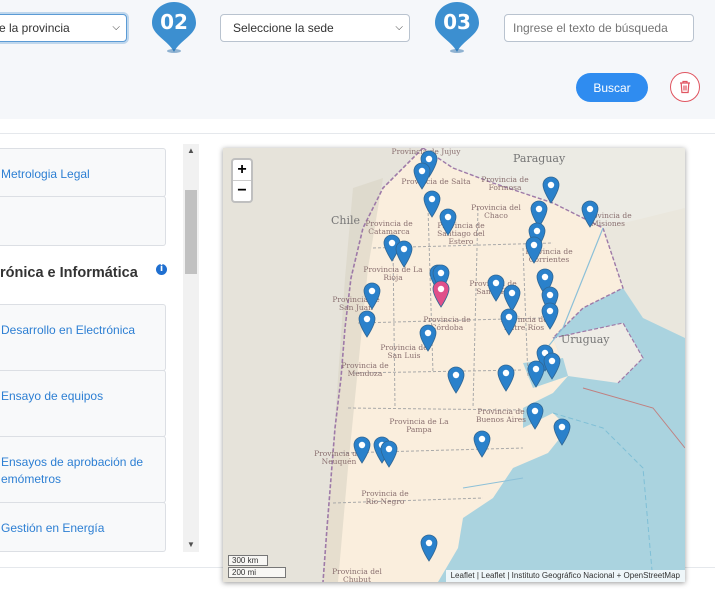 This screenshot has height=596, width=715. What do you see at coordinates (612, 87) in the screenshot?
I see `search-button: Buscar` at bounding box center [612, 87].